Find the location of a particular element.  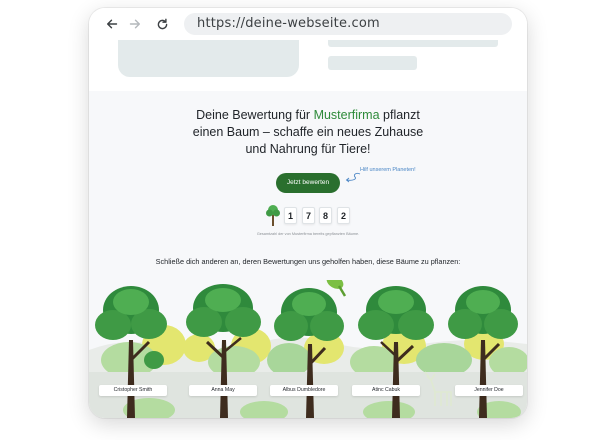

planter-name-label: Albus Dumbledore is located at coordinates (304, 390).